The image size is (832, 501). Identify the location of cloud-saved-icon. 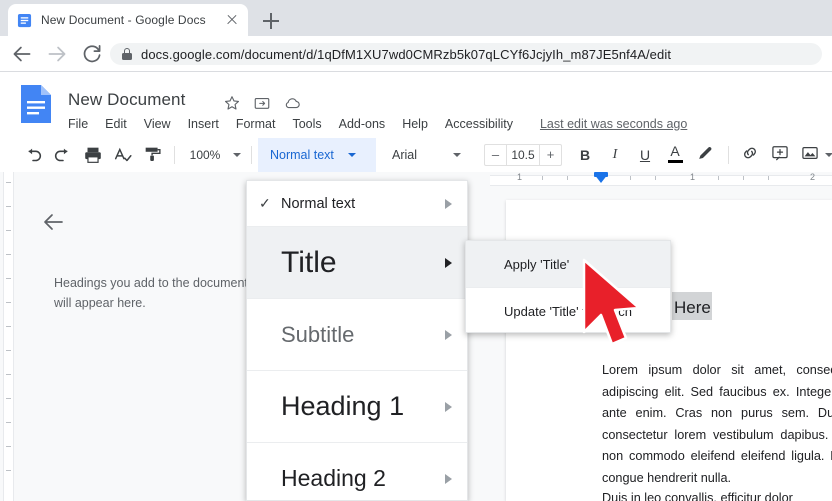
(292, 103).